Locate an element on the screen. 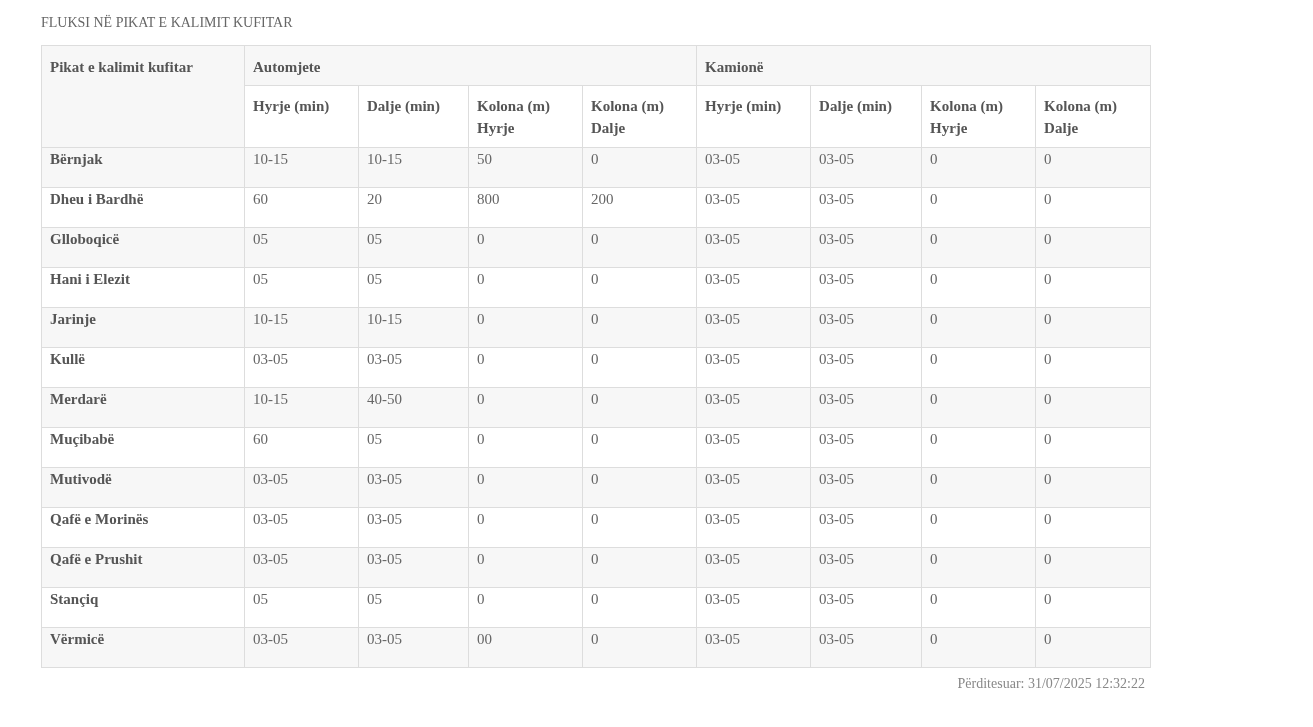 Image resolution: width=1313 pixels, height=727 pixels. column-header: Kolona (m) Dalje is located at coordinates (1093, 116).